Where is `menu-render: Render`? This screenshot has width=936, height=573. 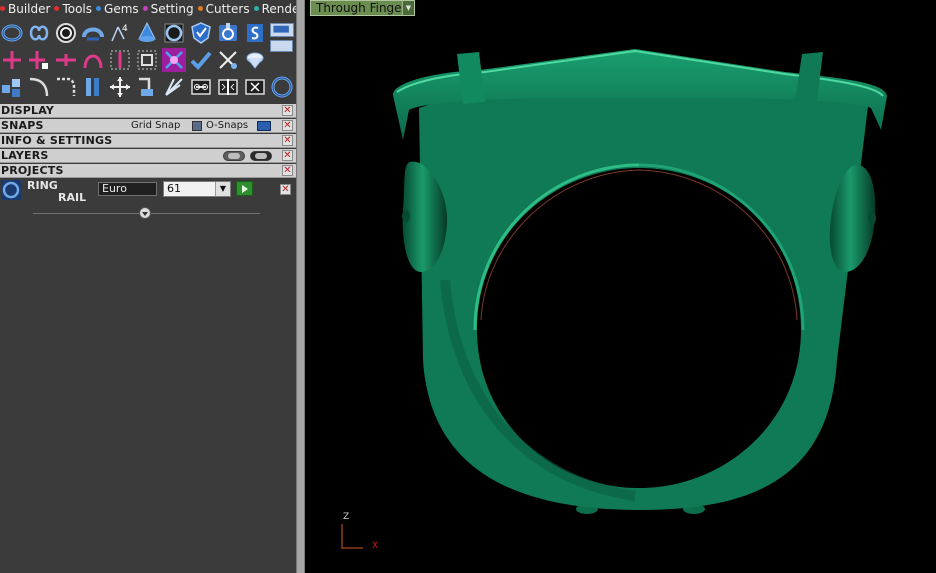 menu-render: Render is located at coordinates (274, 9).